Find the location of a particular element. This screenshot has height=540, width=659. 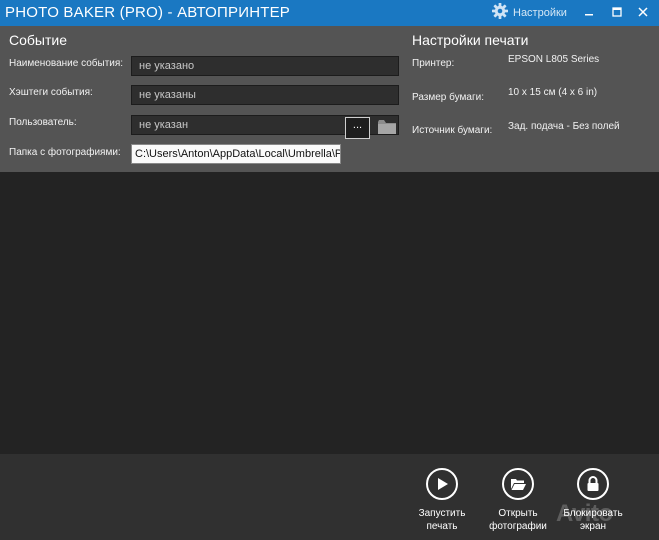

paper-source-value: Зад. подача - Без полей is located at coordinates (564, 126).